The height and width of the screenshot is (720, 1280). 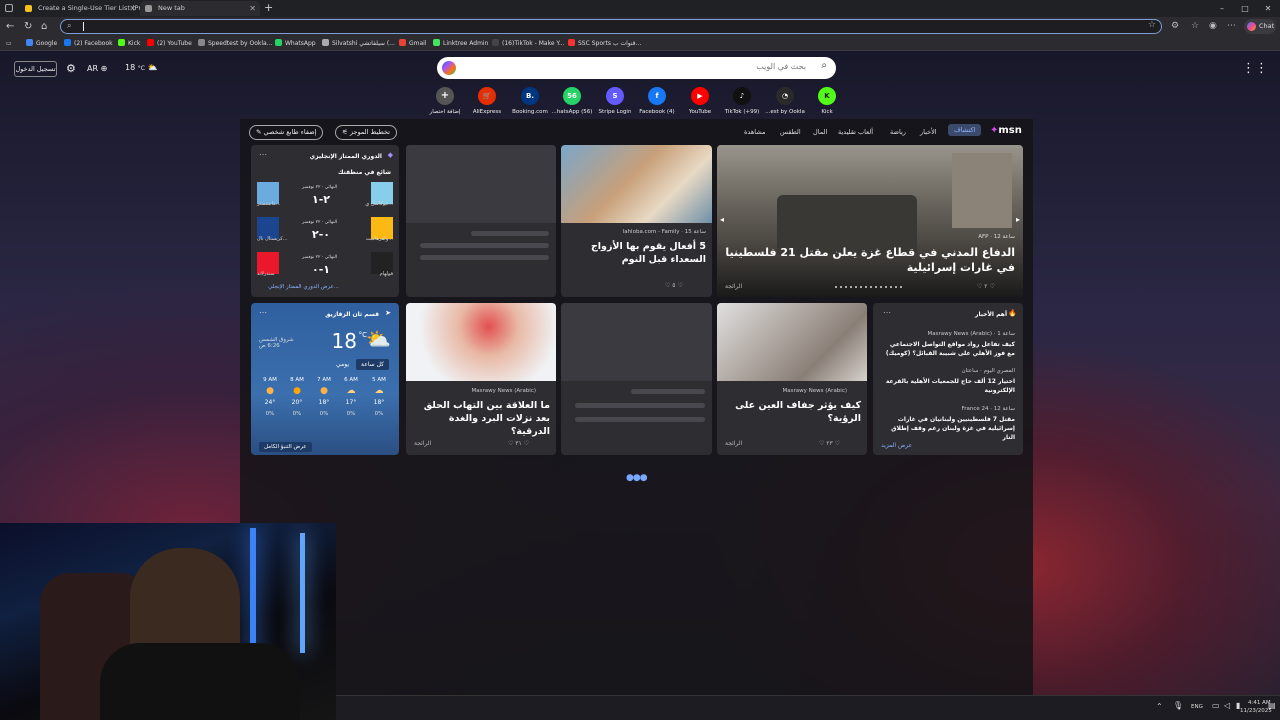 What do you see at coordinates (1178, 705) in the screenshot?
I see `mic-icon: 🎙` at bounding box center [1178, 705].